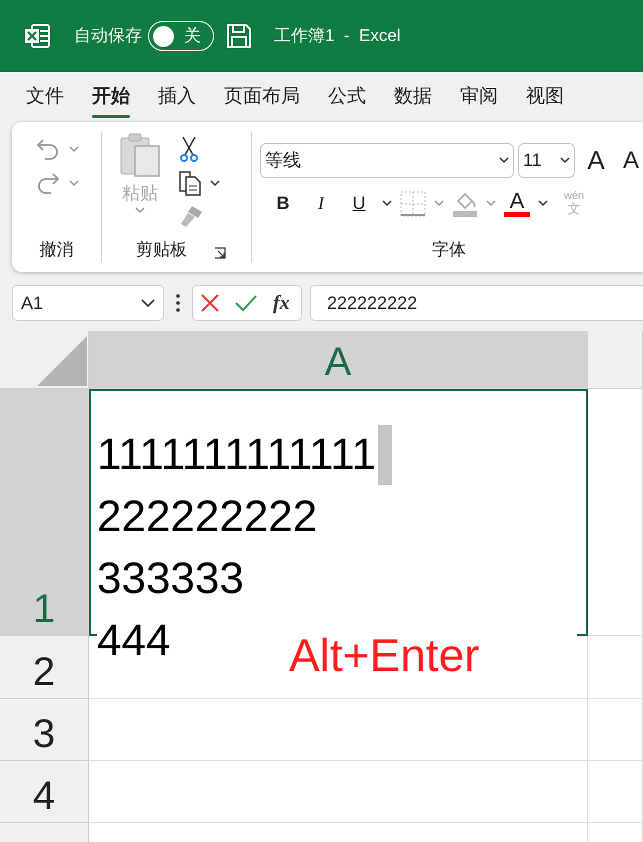 The width and height of the screenshot is (643, 842). I want to click on fill-color-bucket-icon, so click(465, 203).